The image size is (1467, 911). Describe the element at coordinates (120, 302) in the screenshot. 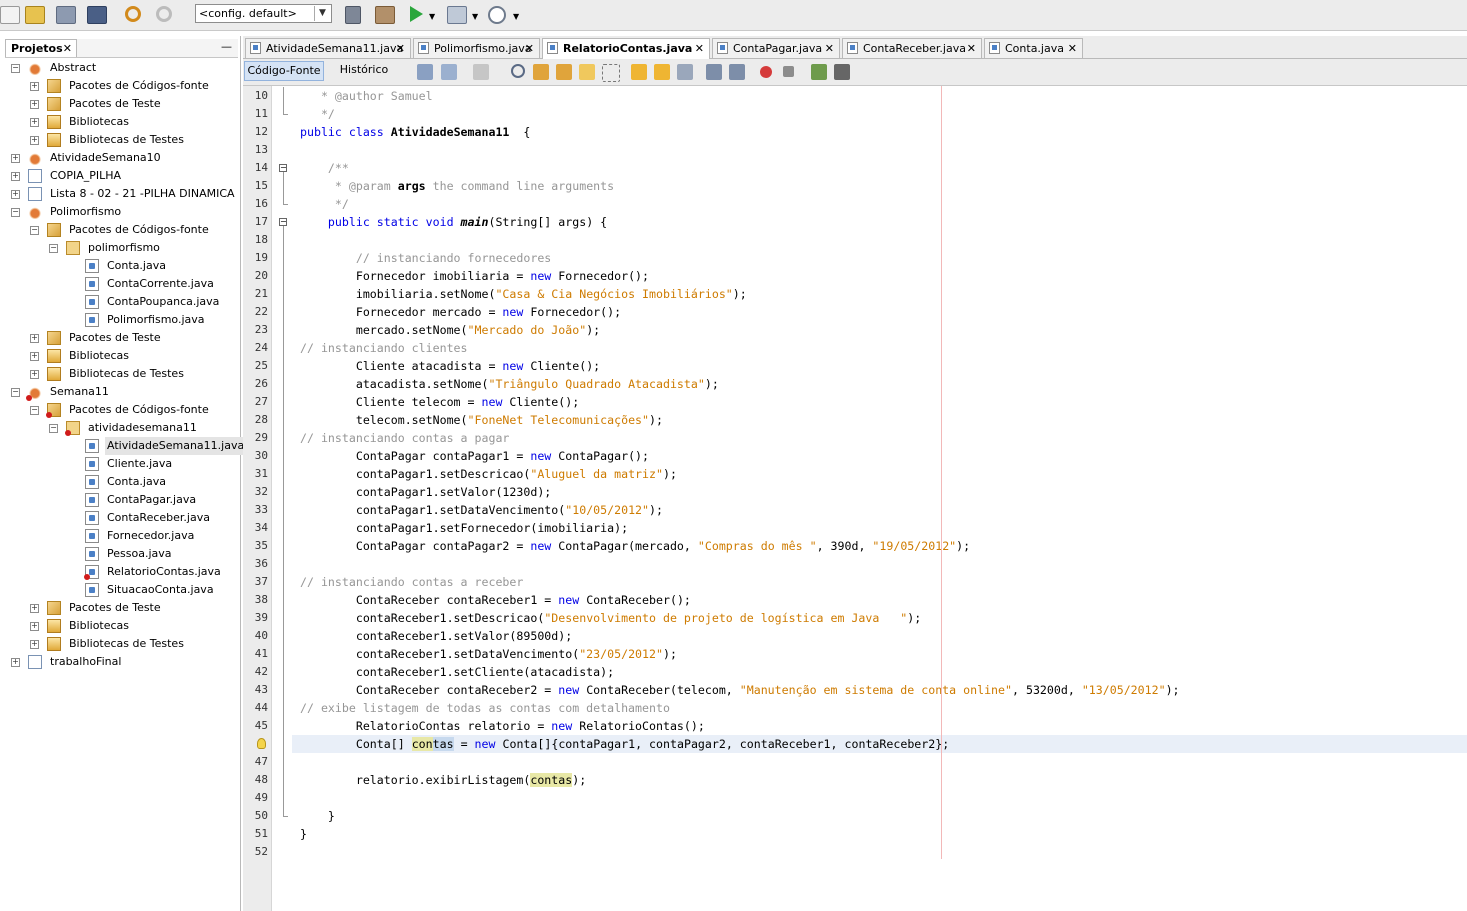

I see `tree-node: ContaPoupanca.java` at that location.